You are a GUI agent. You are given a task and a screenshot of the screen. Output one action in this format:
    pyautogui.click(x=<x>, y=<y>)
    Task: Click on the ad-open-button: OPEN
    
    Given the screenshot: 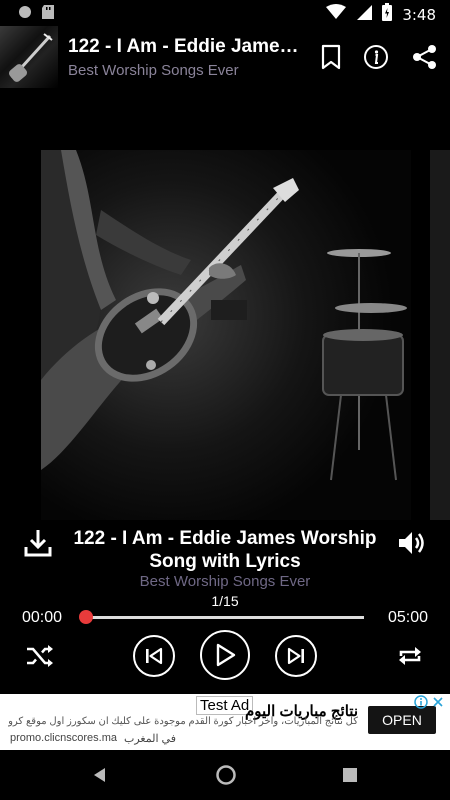 What is the action you would take?
    pyautogui.click(x=402, y=720)
    